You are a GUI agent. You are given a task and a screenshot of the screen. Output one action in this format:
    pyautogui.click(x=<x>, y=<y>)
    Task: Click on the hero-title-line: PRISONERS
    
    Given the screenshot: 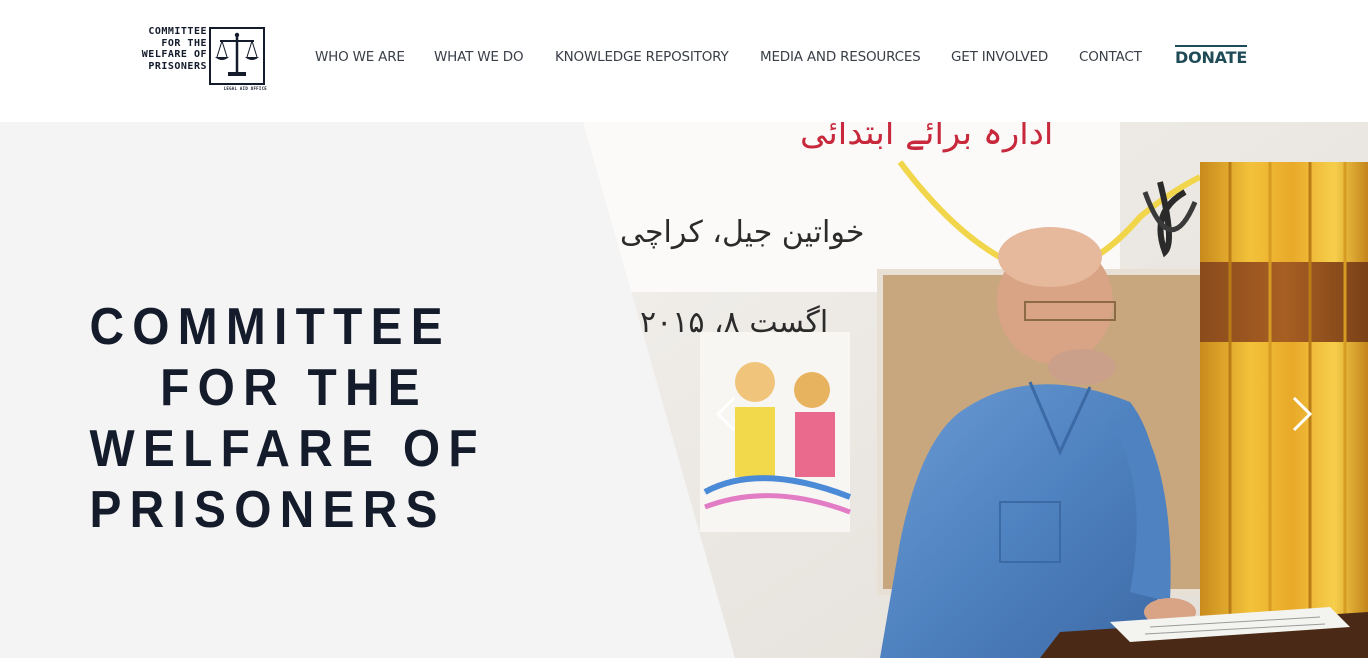 What is the action you would take?
    pyautogui.click(x=267, y=510)
    